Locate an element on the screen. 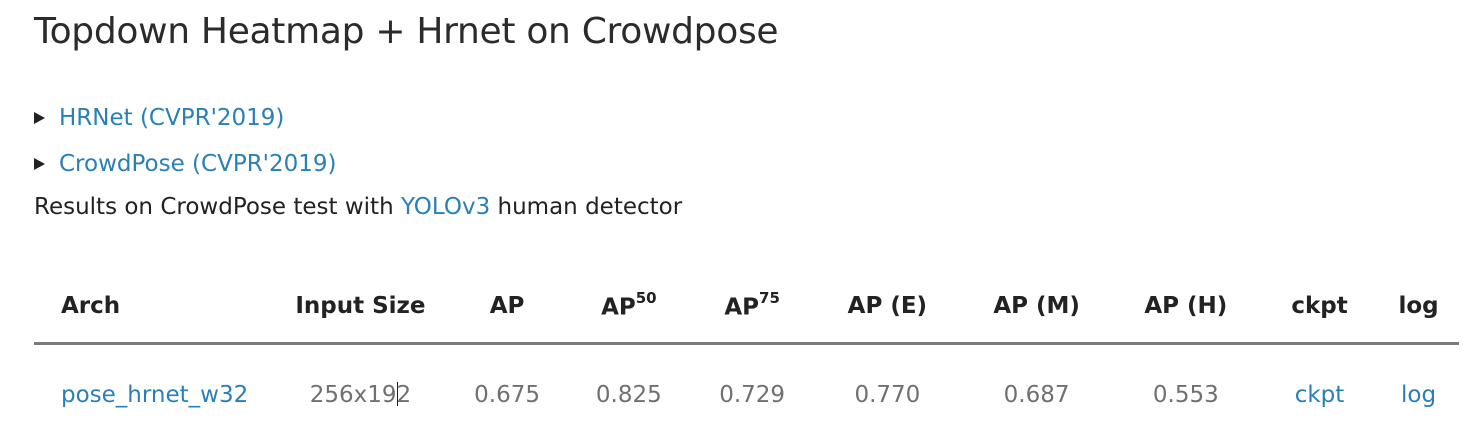  cell-arch: pose_hrnet_w32 is located at coordinates (153, 393).